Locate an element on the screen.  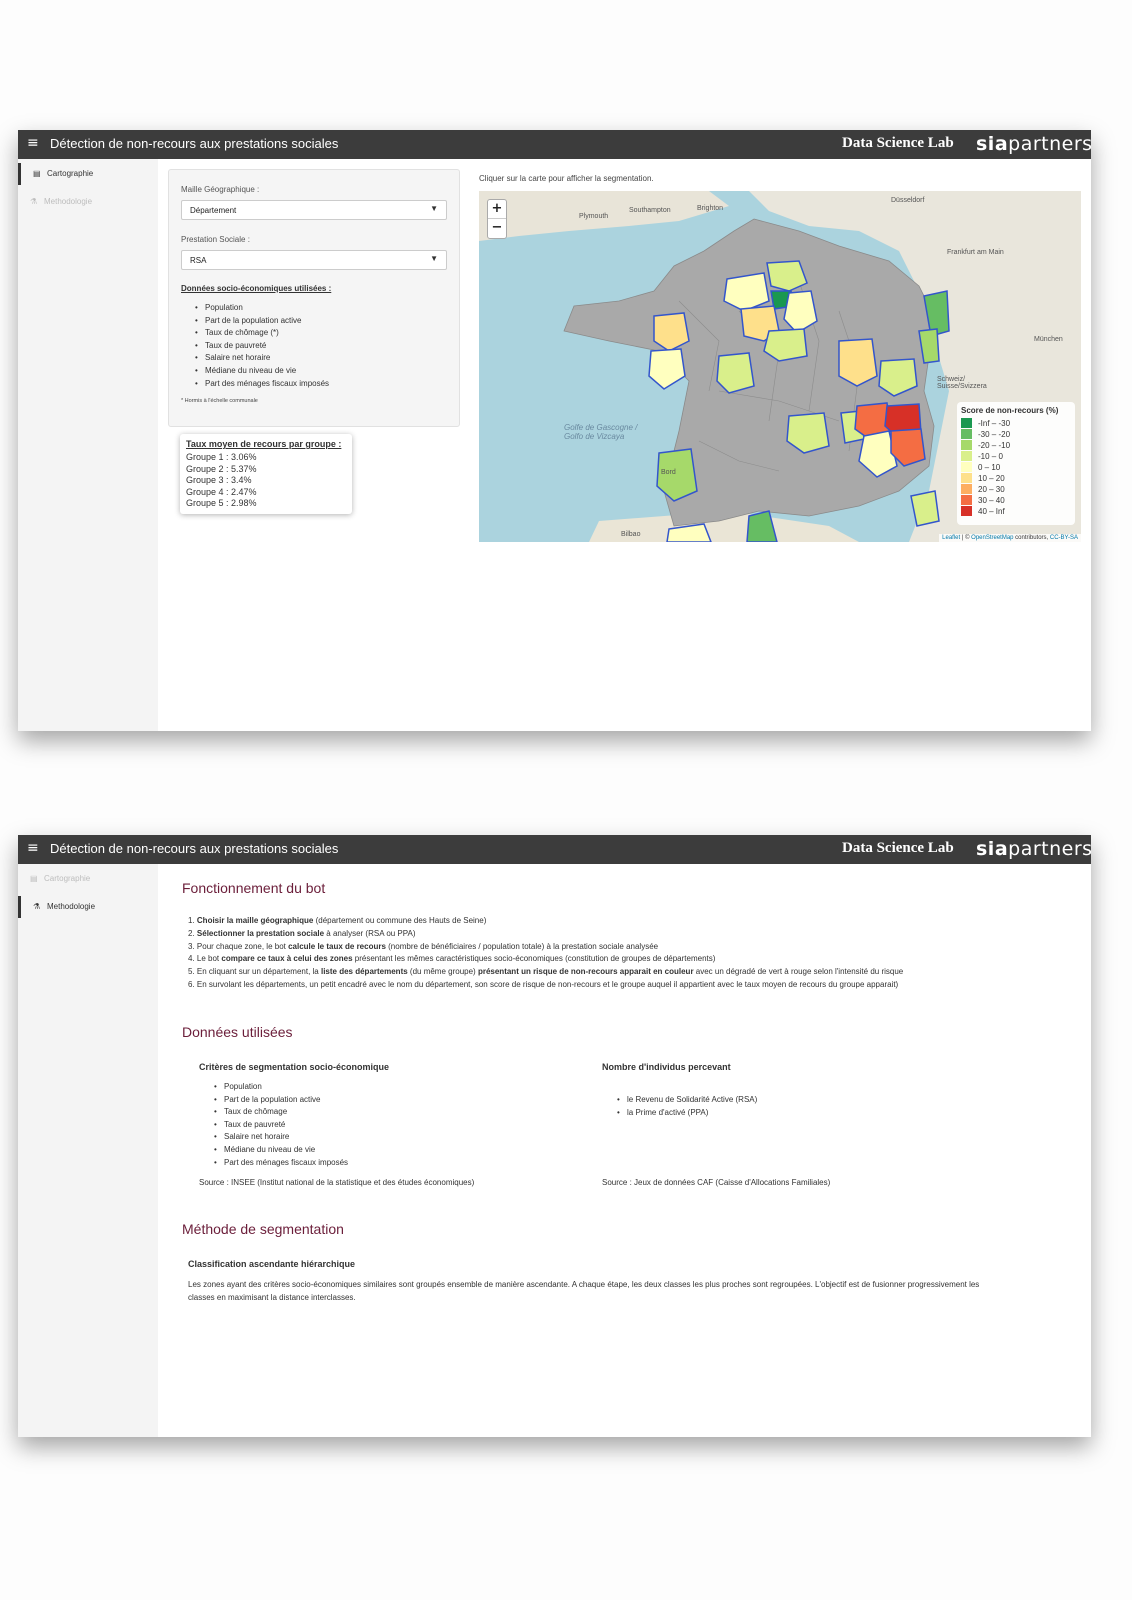
flask-icon: ⚗ is located at coordinates (37, 906).